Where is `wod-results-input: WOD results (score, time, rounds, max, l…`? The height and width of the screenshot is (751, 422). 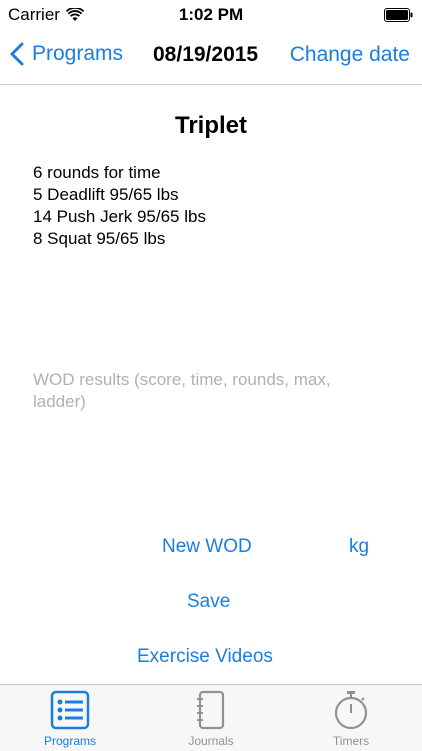 wod-results-input: WOD results (score, time, rounds, max, l… is located at coordinates (208, 391).